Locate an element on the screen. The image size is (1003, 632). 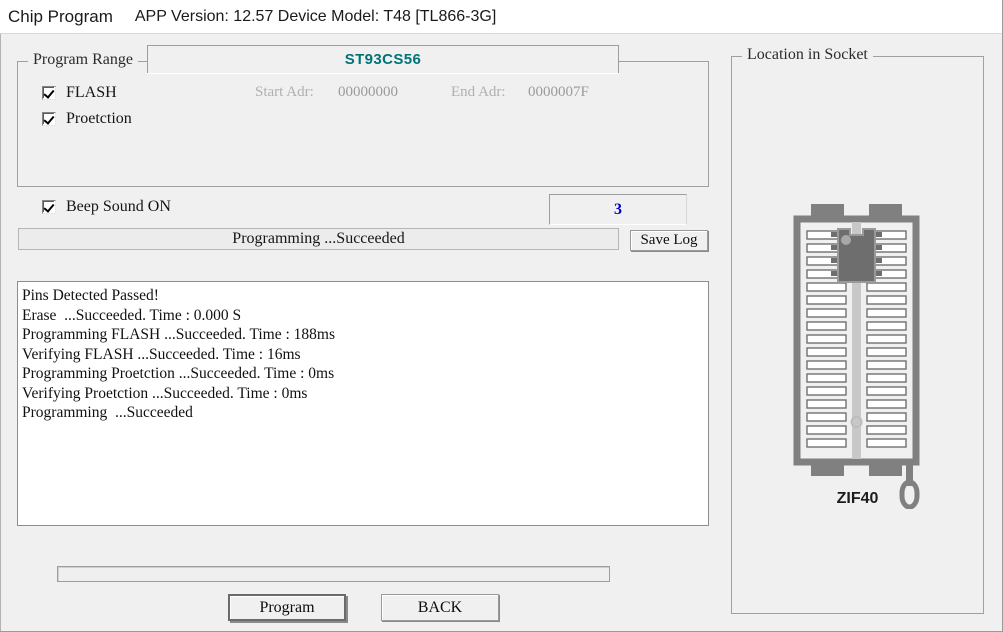
chip-name-panel: ST93CS56 is located at coordinates (383, 59).